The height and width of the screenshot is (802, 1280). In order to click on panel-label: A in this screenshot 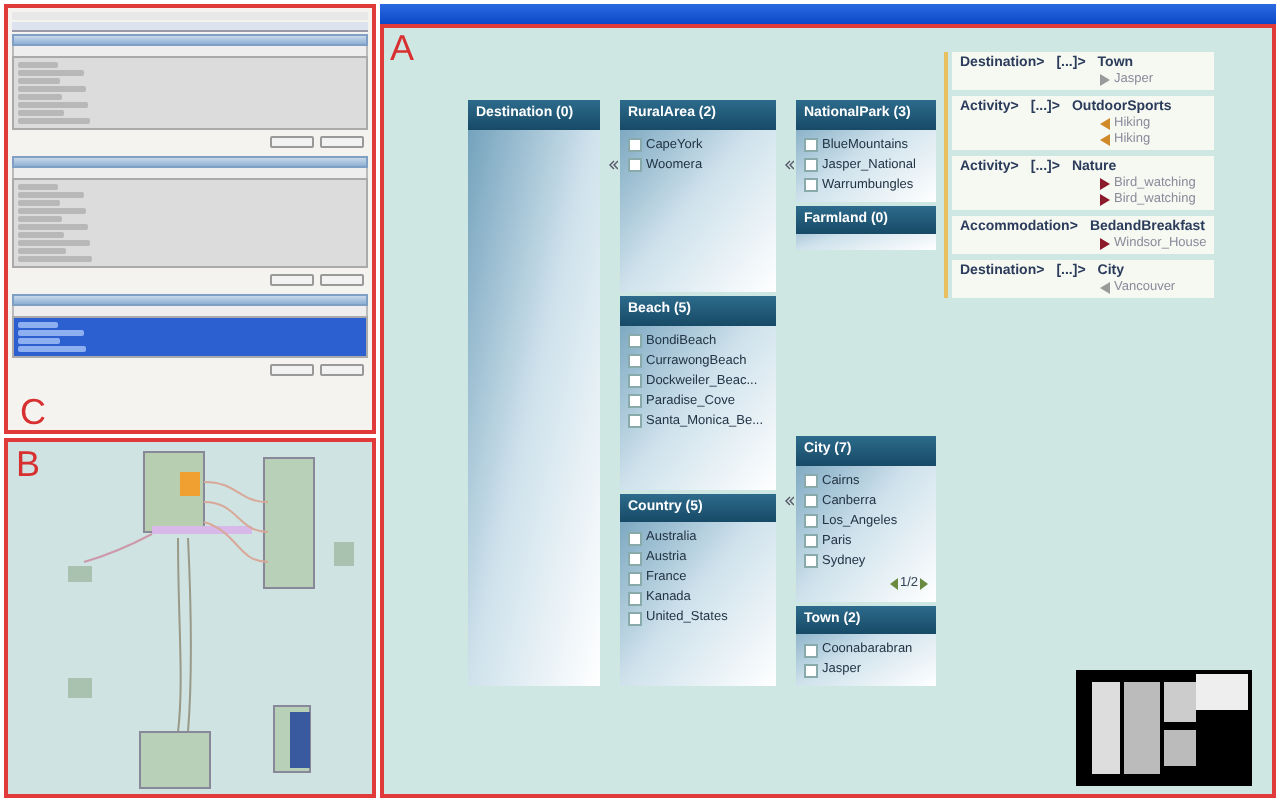, I will do `click(402, 48)`.